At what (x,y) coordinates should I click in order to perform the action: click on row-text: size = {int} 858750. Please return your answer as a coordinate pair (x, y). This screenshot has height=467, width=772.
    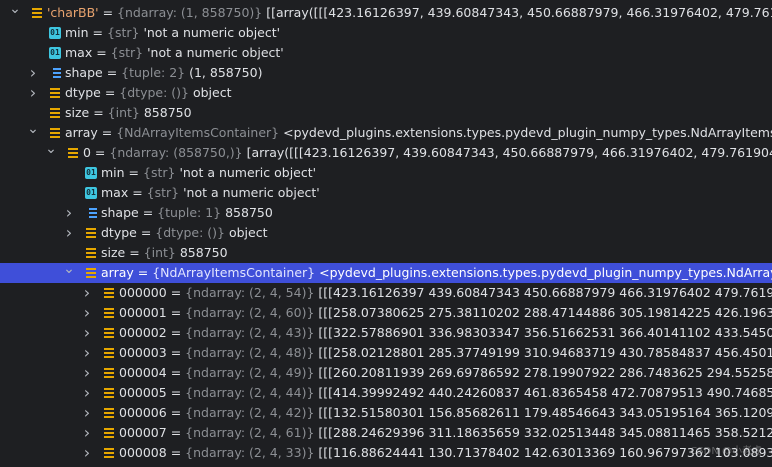
    Looking at the image, I should click on (164, 253).